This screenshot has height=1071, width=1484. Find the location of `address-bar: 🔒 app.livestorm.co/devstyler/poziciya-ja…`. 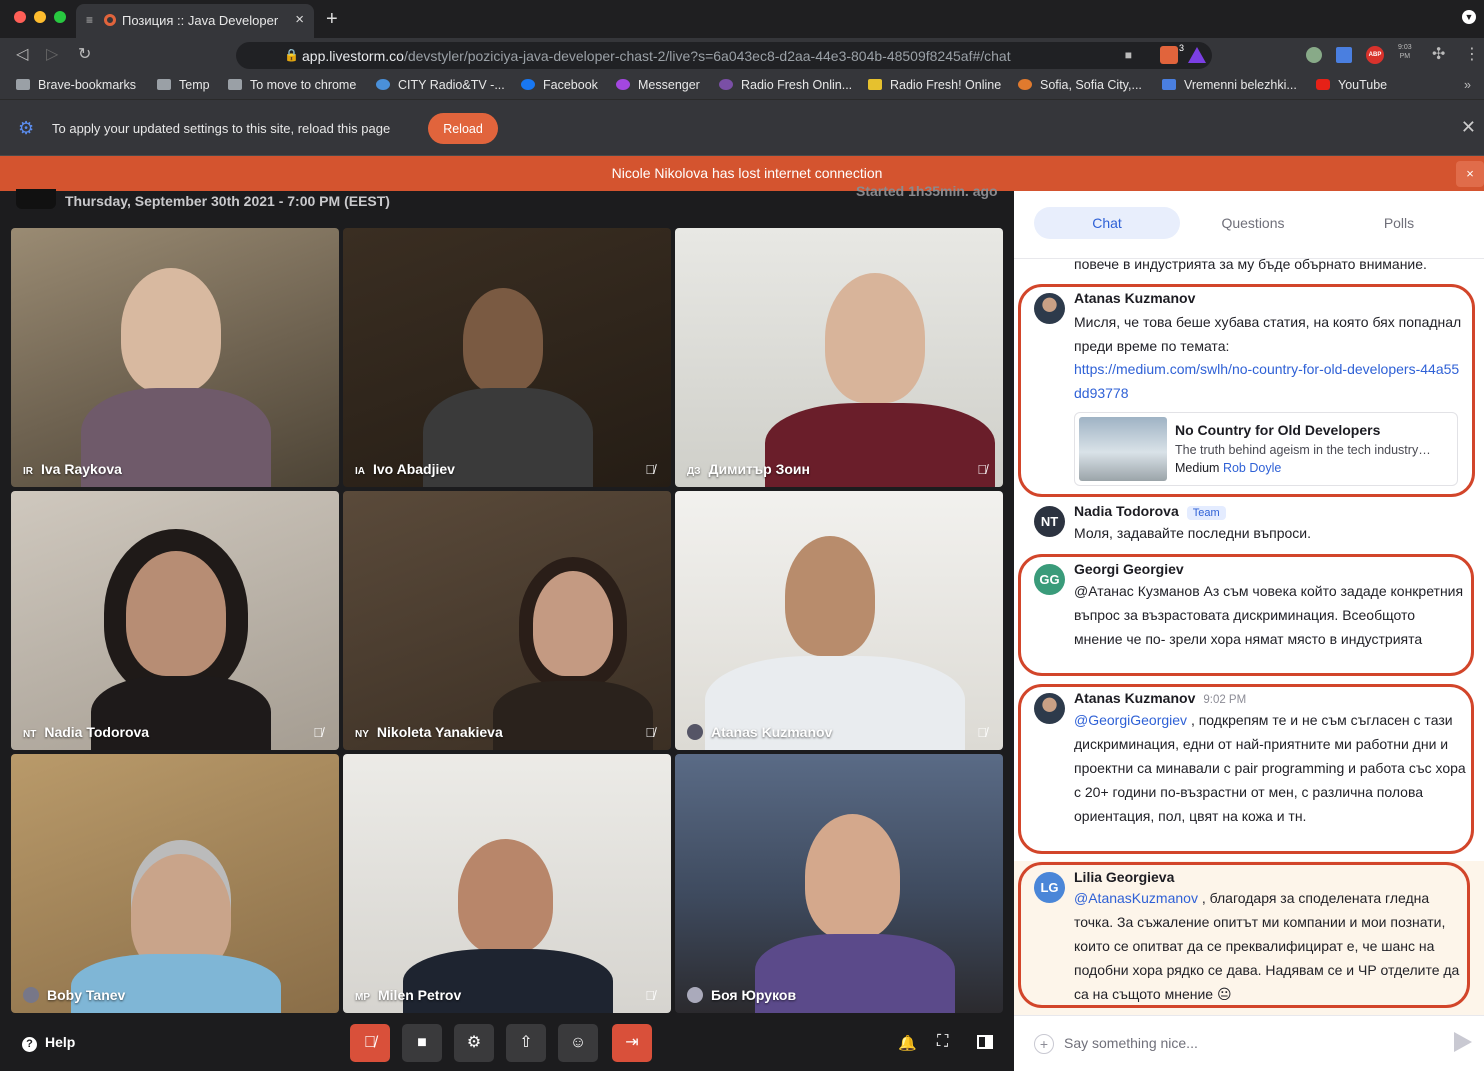

address-bar: 🔒 app.livestorm.co/devstyler/poziciya-ja… is located at coordinates (724, 55).